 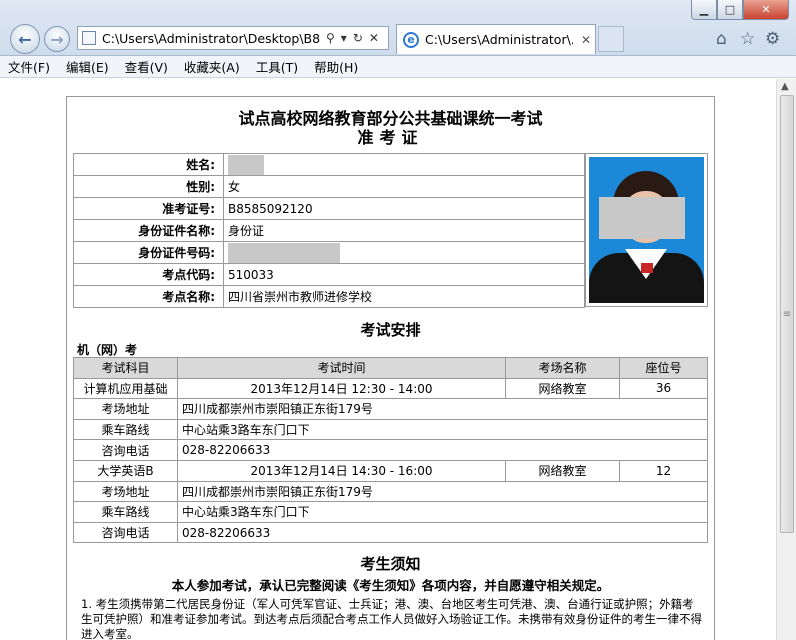 I want to click on info-row: 考点名称: 四川省崇州市教师进修学校, so click(x=329, y=296).